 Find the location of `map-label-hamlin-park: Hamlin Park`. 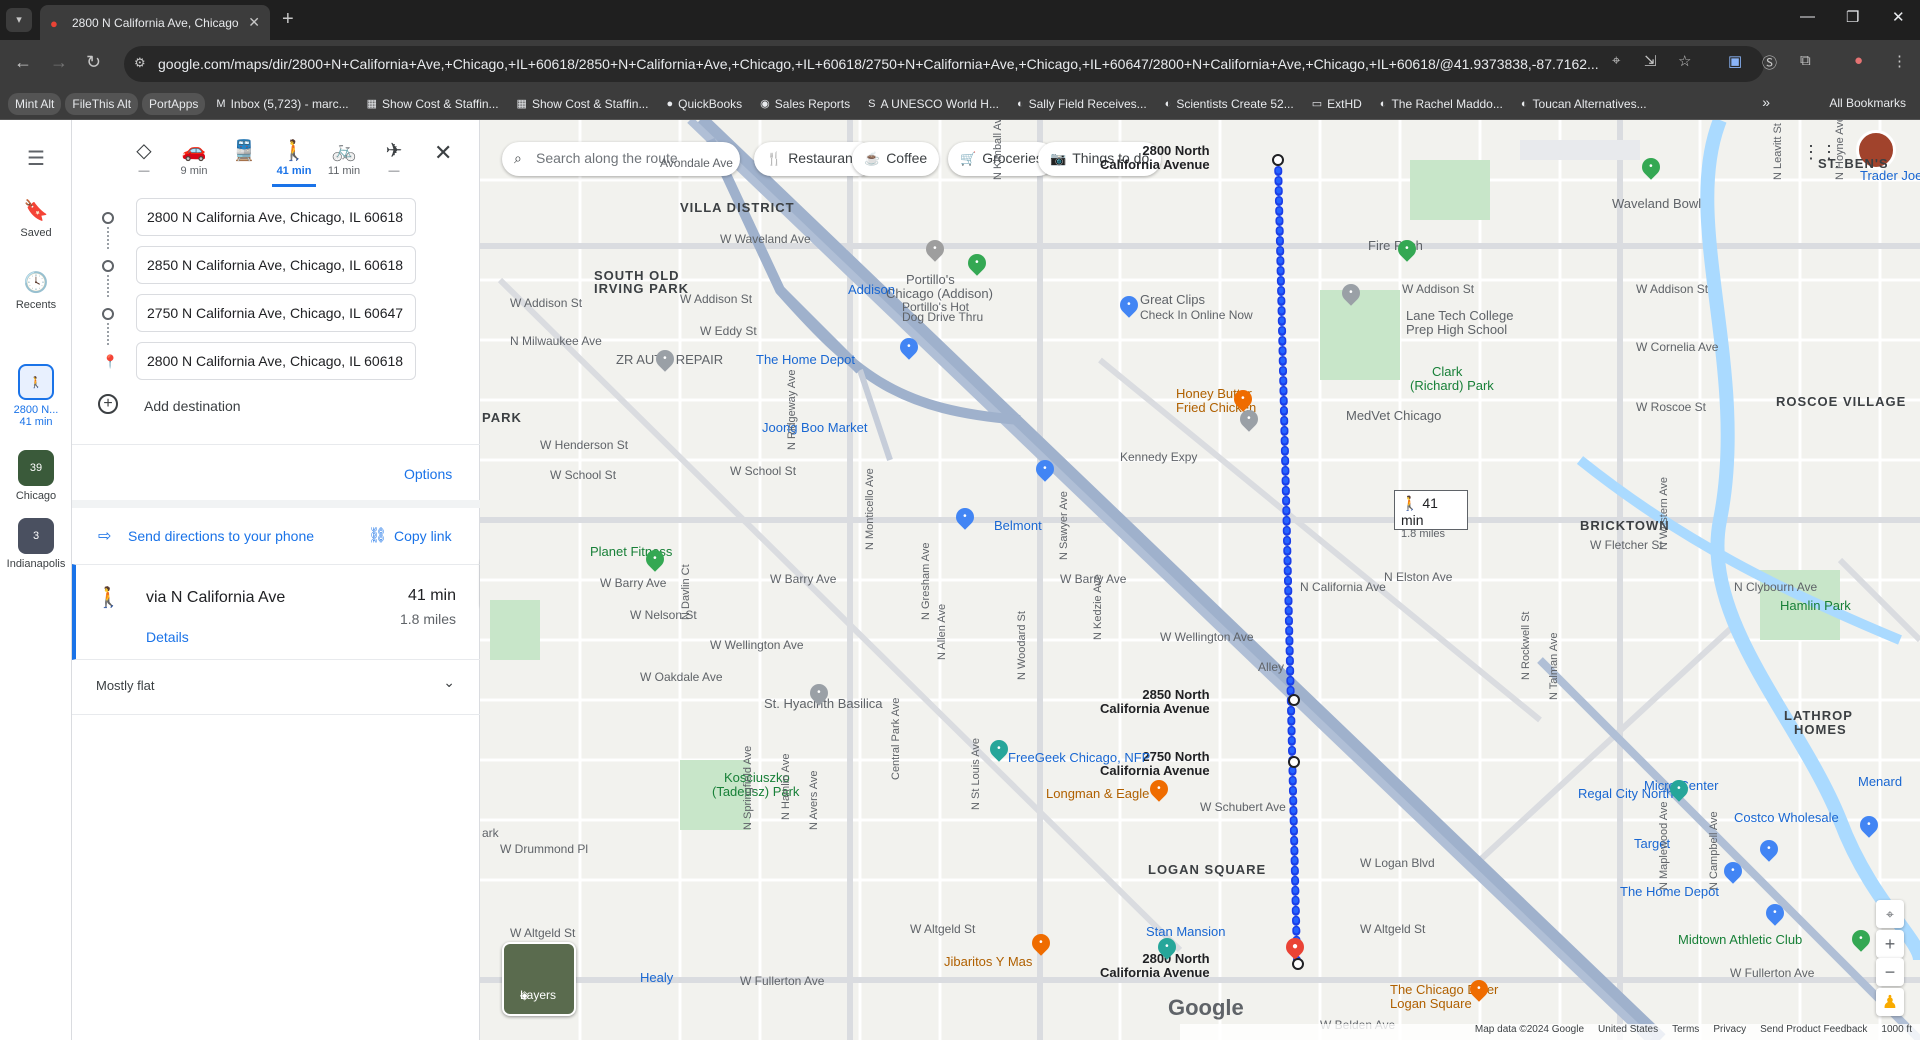

map-label-hamlin-park: Hamlin Park is located at coordinates (1815, 605).